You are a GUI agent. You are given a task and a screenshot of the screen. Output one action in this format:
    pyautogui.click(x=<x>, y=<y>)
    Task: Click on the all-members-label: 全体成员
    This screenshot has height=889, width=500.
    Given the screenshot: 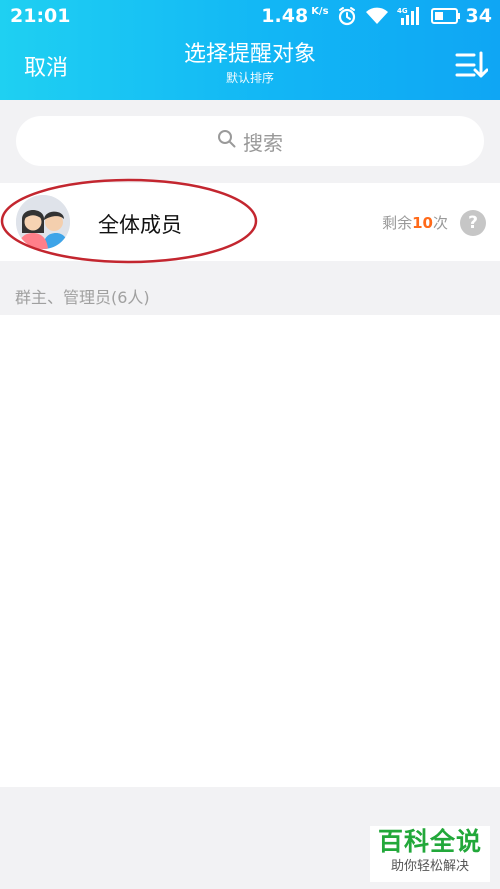 What is the action you would take?
    pyautogui.click(x=140, y=225)
    